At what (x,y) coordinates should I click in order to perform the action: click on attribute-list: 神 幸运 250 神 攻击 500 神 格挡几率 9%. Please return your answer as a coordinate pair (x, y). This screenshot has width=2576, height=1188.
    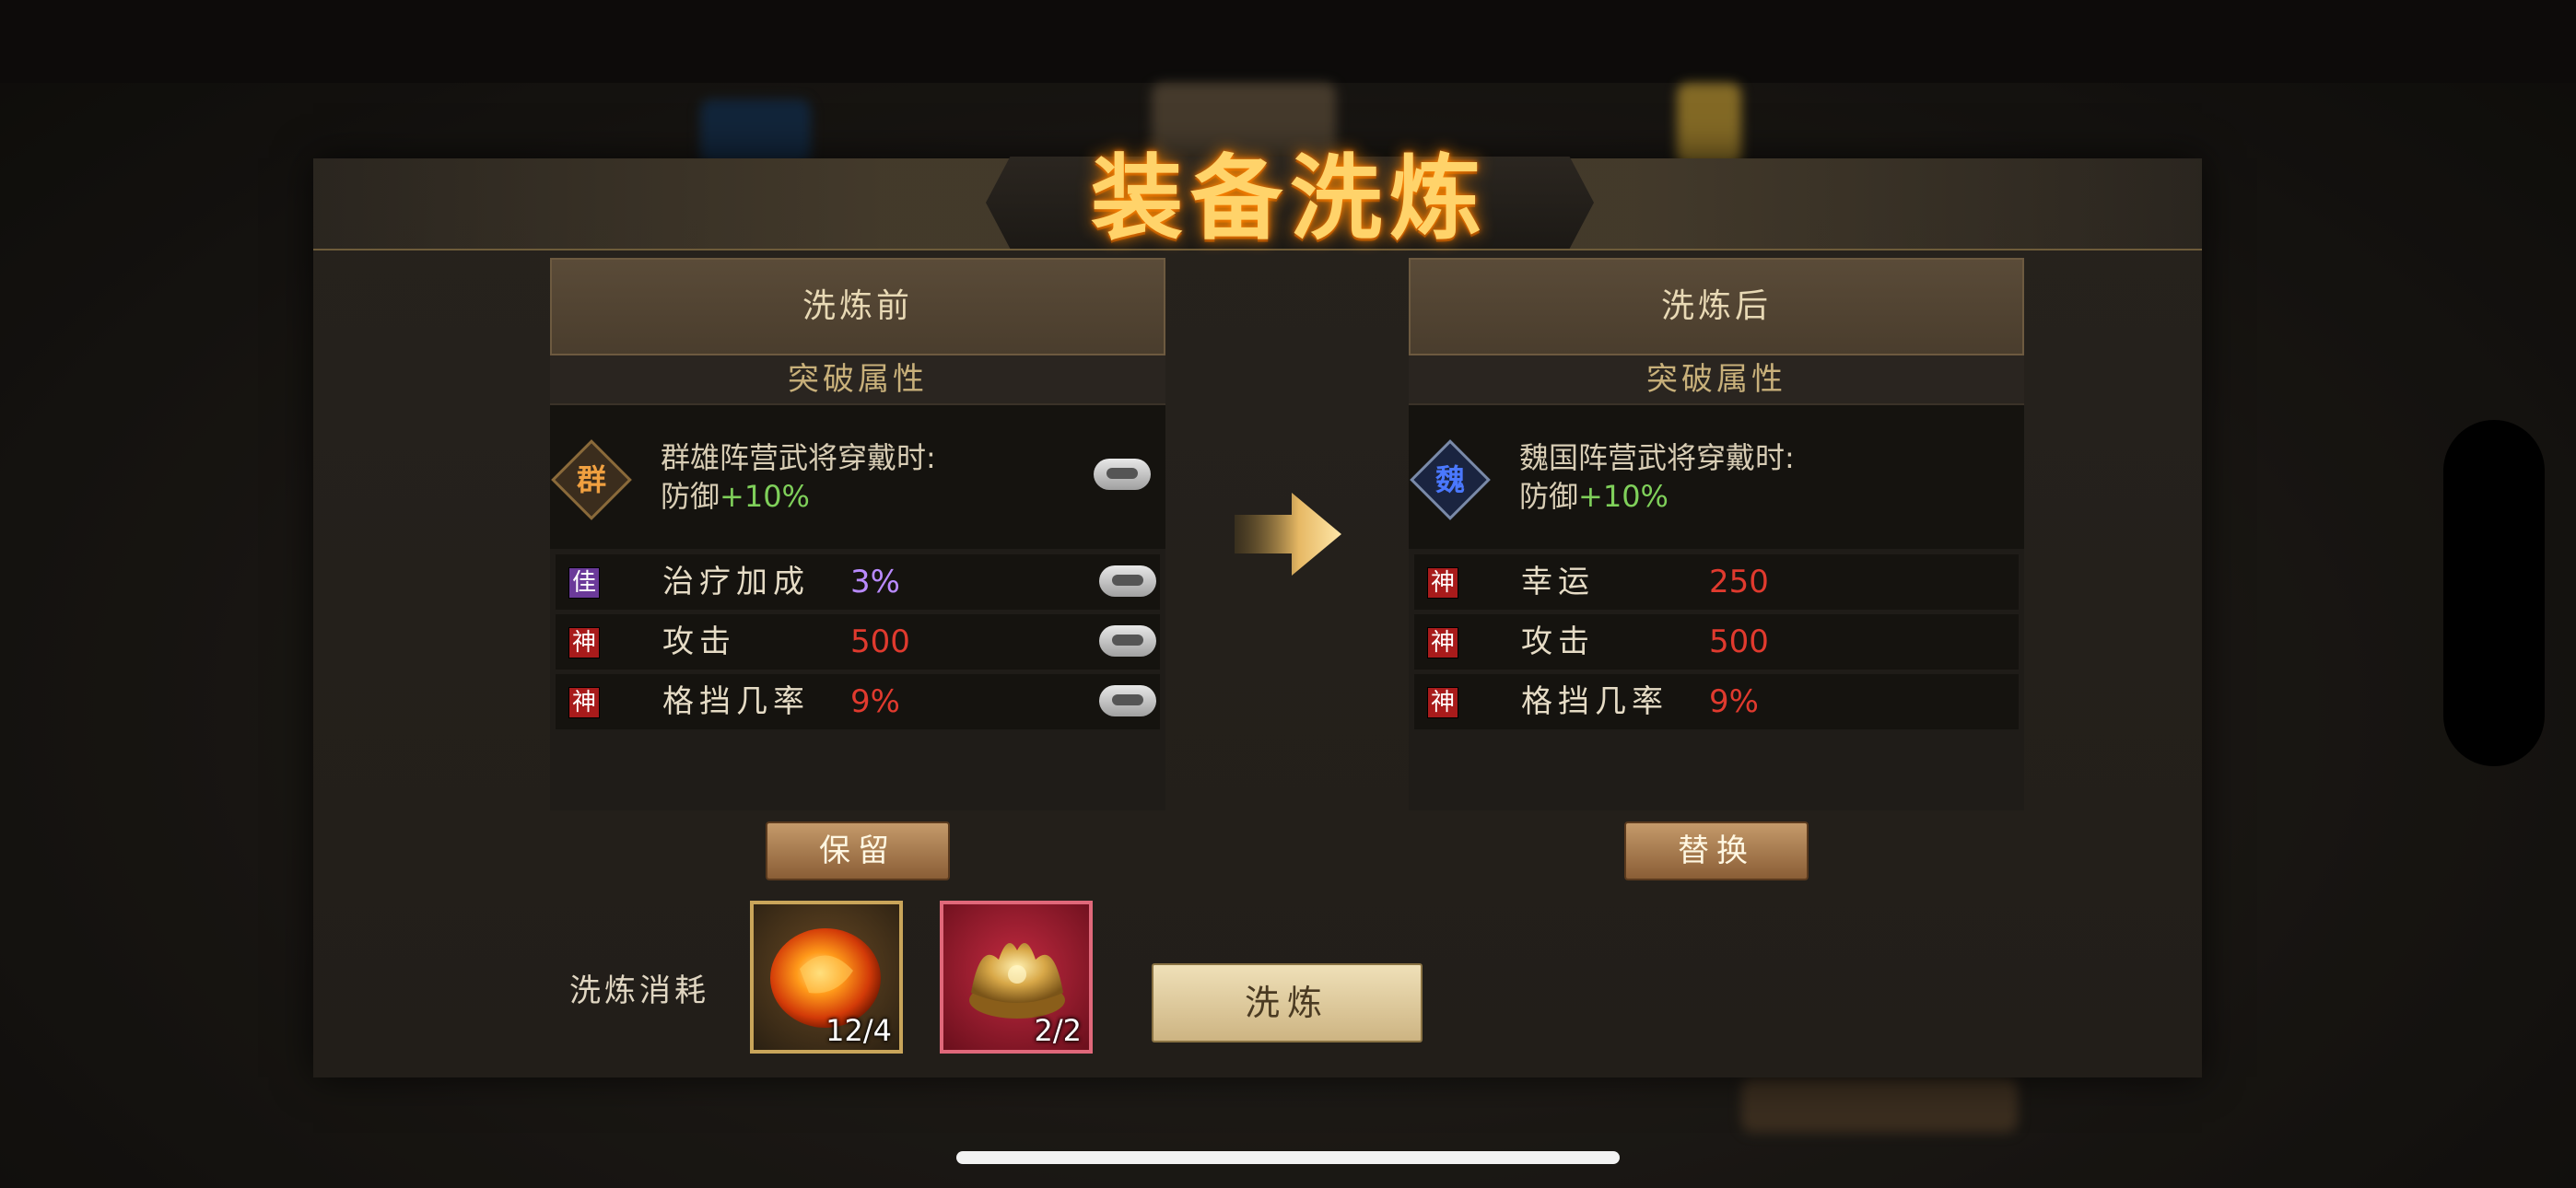
    Looking at the image, I should click on (1716, 639).